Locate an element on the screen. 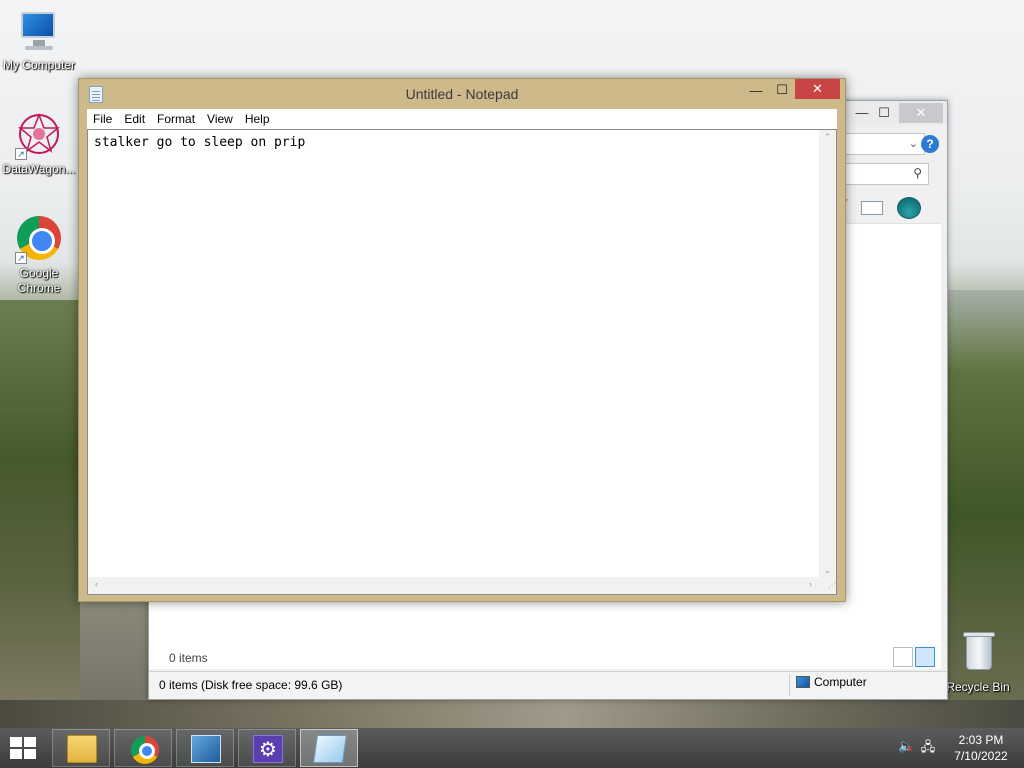 Image resolution: width=1024 pixels, height=768 pixels. desktop-icon-recycle-bin: Recycle Bin is located at coordinates (978, 662).